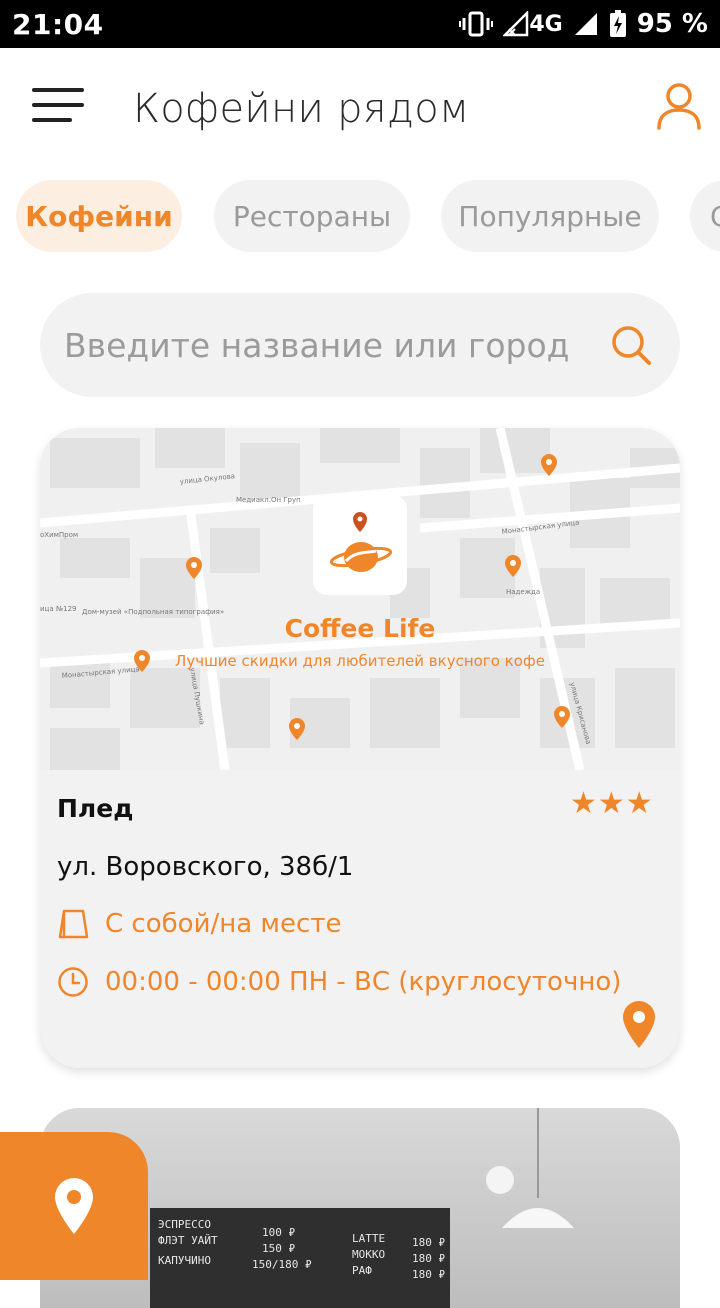 The width and height of the screenshot is (720, 1308). I want to click on menu-price: 150 ₽, so click(278, 1248).